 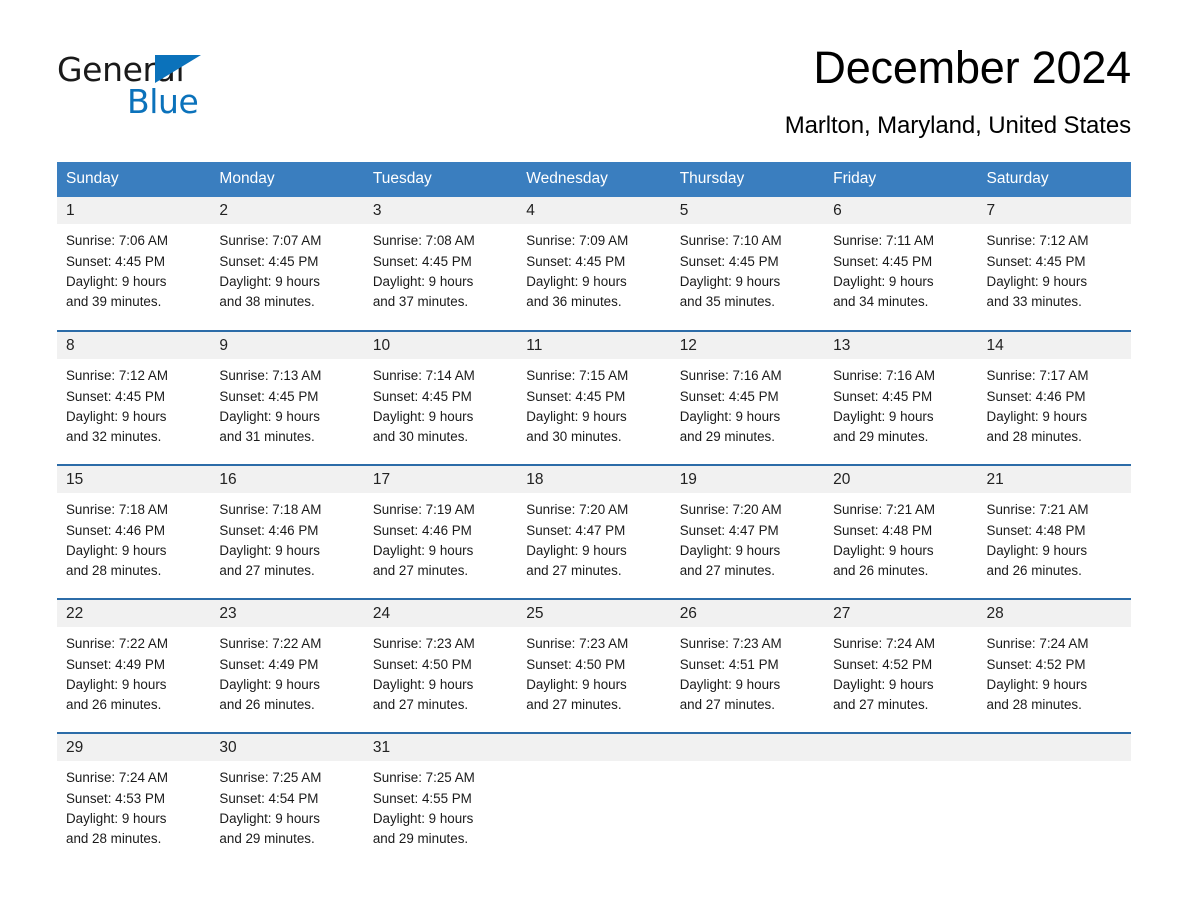 What do you see at coordinates (747, 180) in the screenshot?
I see `weekday-header-thursday: Thursday` at bounding box center [747, 180].